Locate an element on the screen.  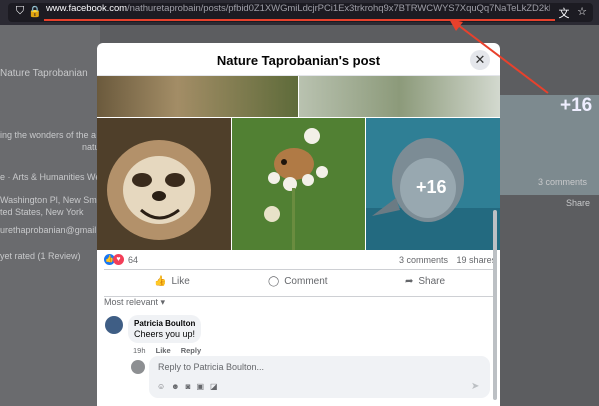
comment-meta: 19h Like Reply is located at coordinates (167, 350).